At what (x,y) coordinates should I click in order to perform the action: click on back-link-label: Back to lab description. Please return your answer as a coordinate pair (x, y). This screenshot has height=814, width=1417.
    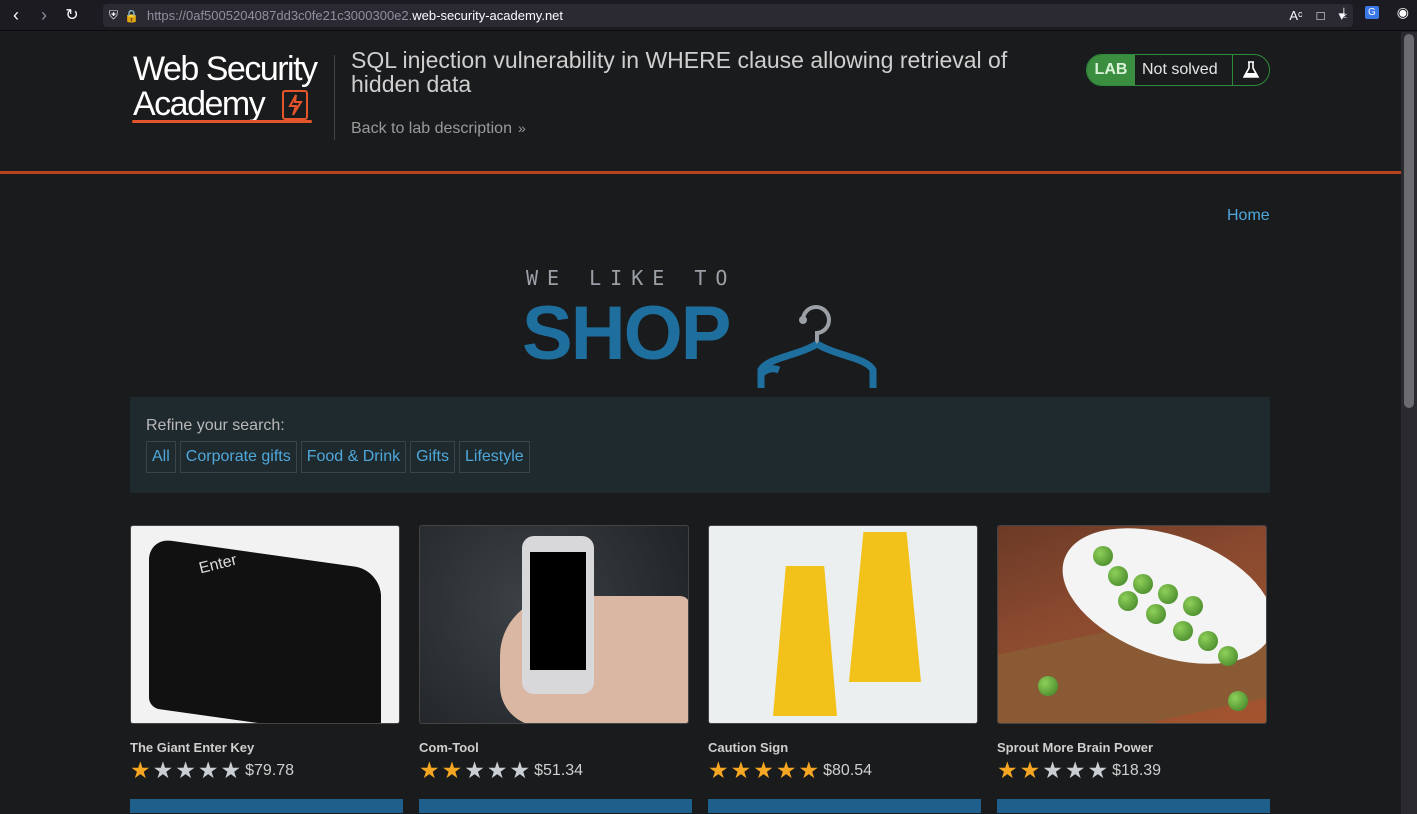
    Looking at the image, I should click on (431, 128).